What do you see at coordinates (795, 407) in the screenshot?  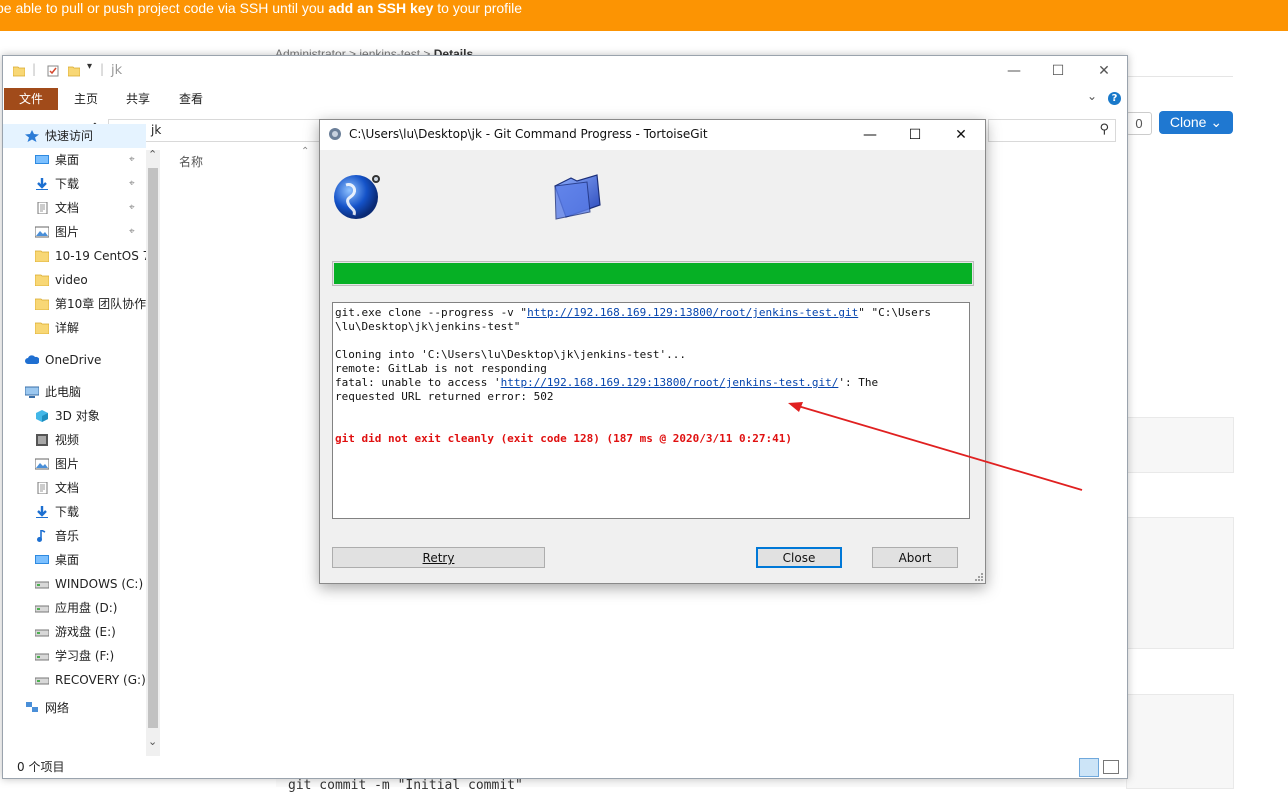 I see `arrow-head` at bounding box center [795, 407].